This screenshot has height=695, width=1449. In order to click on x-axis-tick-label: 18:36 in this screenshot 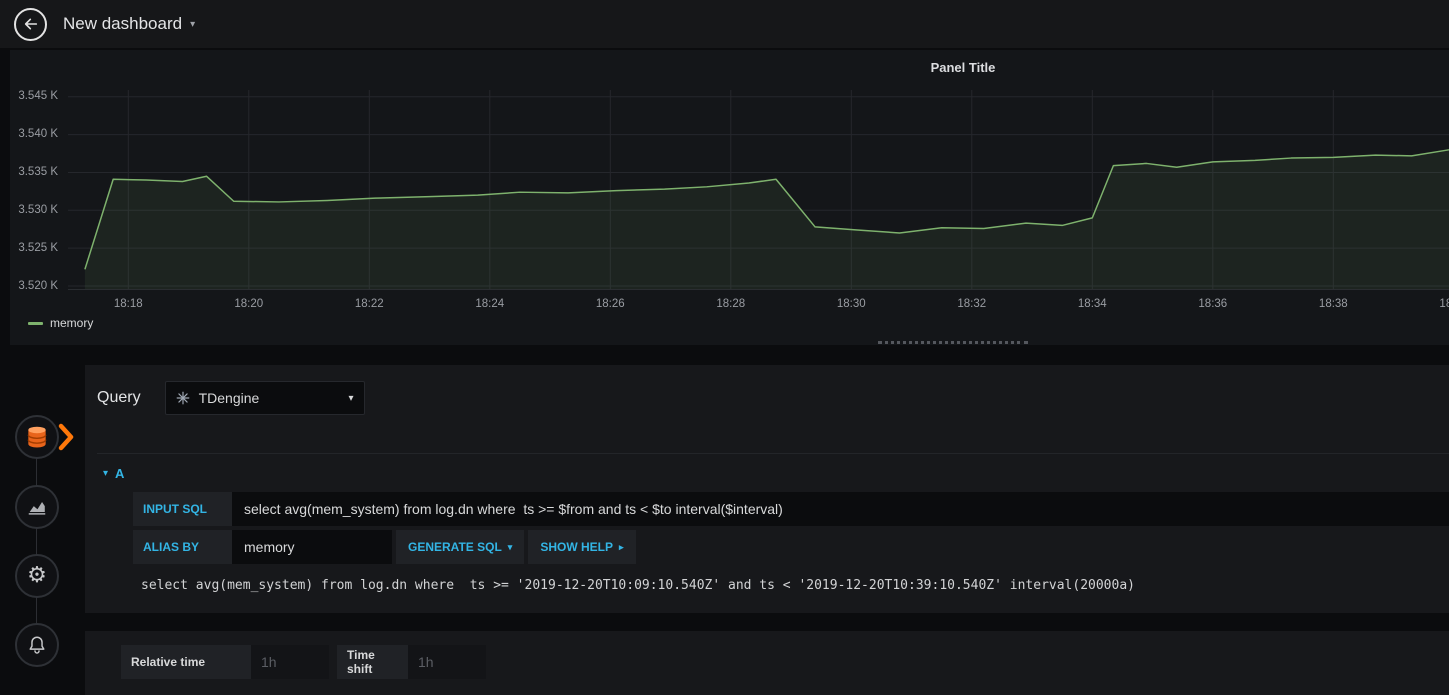, I will do `click(1213, 304)`.